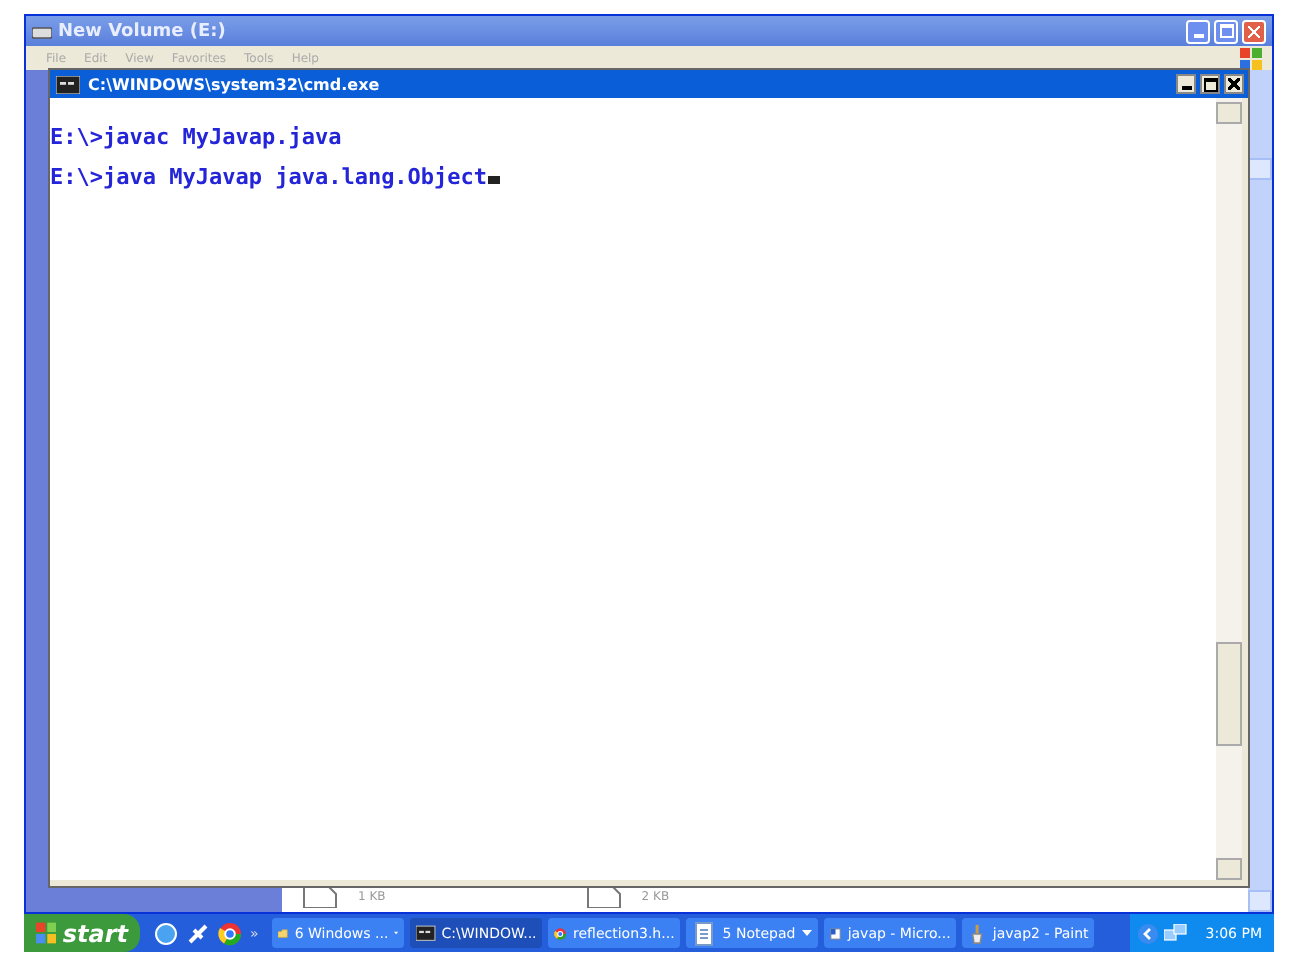 The height and width of the screenshot is (974, 1308). I want to click on start-button: start, so click(82, 933).